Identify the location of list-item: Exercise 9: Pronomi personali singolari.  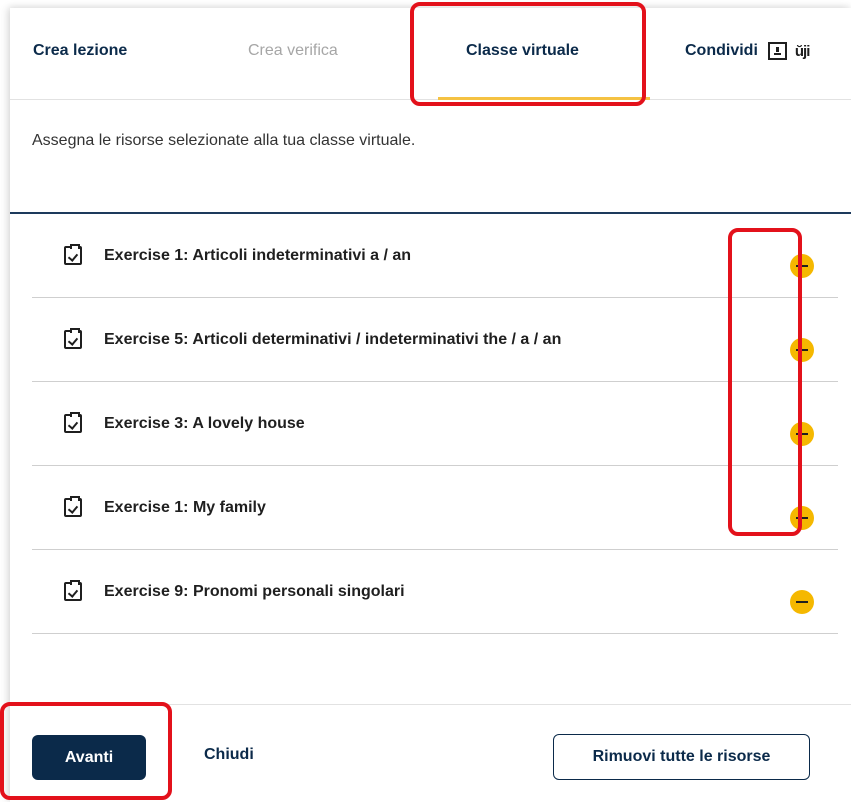
(435, 592).